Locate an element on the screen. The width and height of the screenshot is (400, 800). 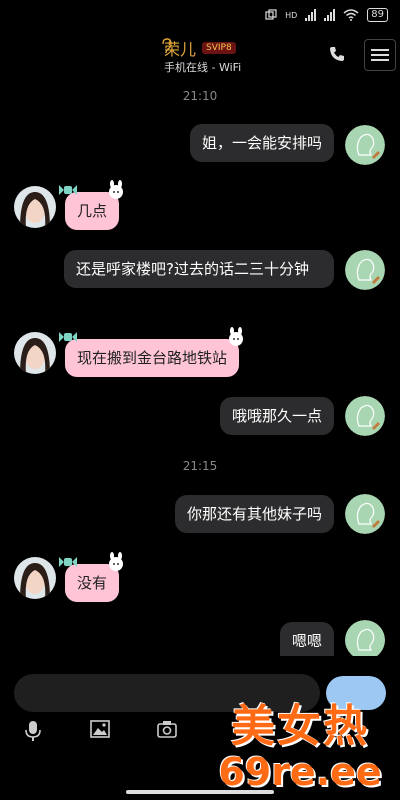
watermark-url: 69re.ee is located at coordinates (300, 772).